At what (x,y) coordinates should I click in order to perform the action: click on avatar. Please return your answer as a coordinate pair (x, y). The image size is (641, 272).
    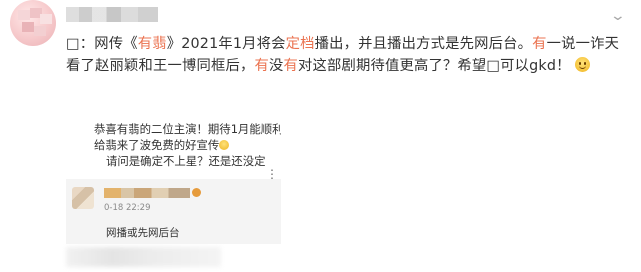
    Looking at the image, I should click on (33, 23).